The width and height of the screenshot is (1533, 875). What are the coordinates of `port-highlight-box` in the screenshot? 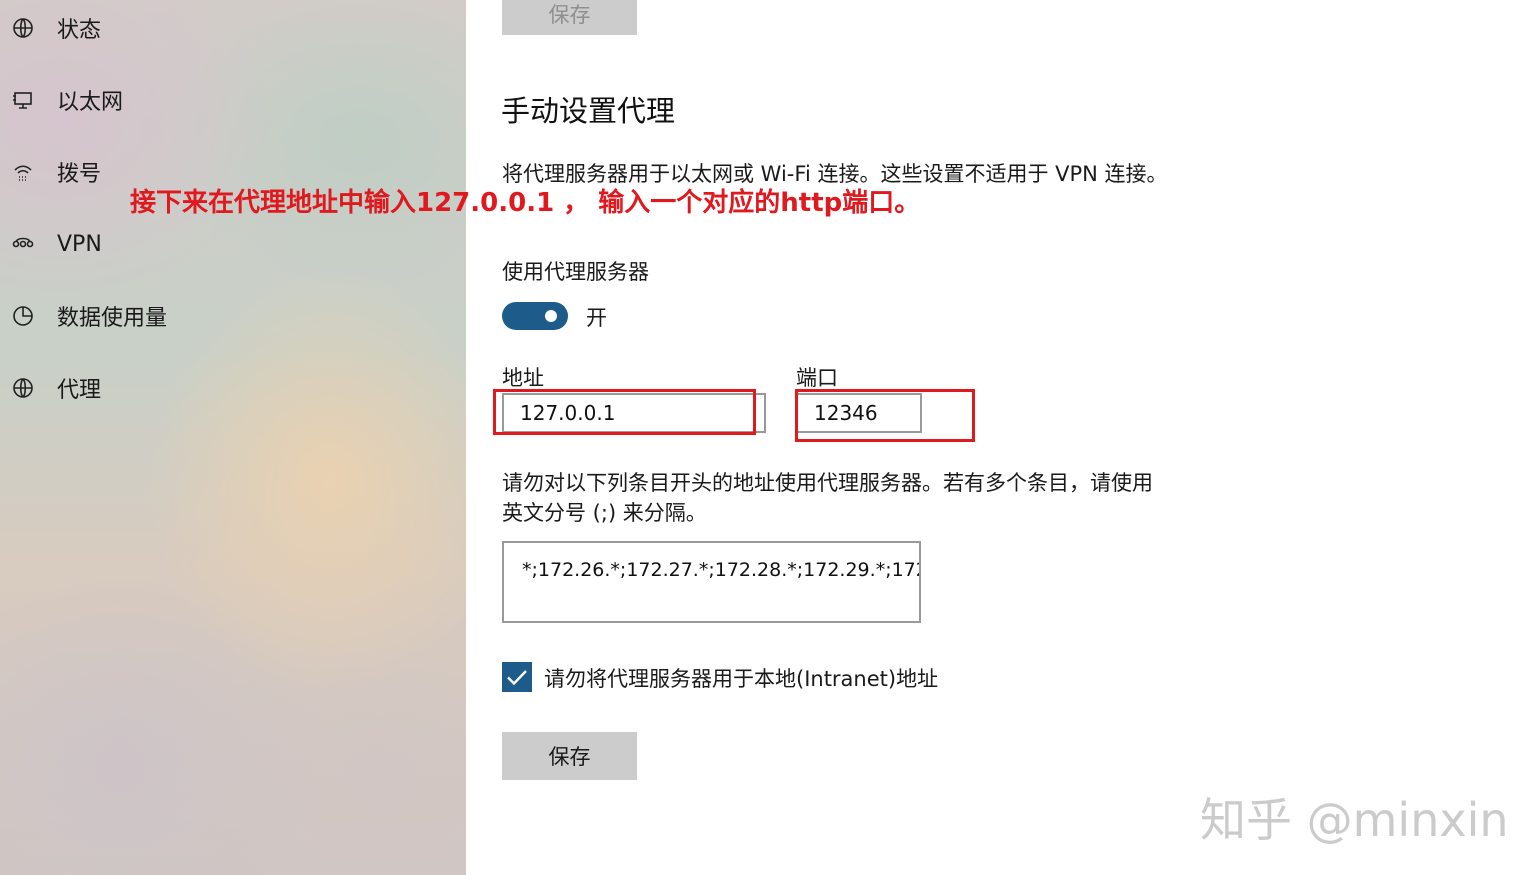 It's located at (885, 415).